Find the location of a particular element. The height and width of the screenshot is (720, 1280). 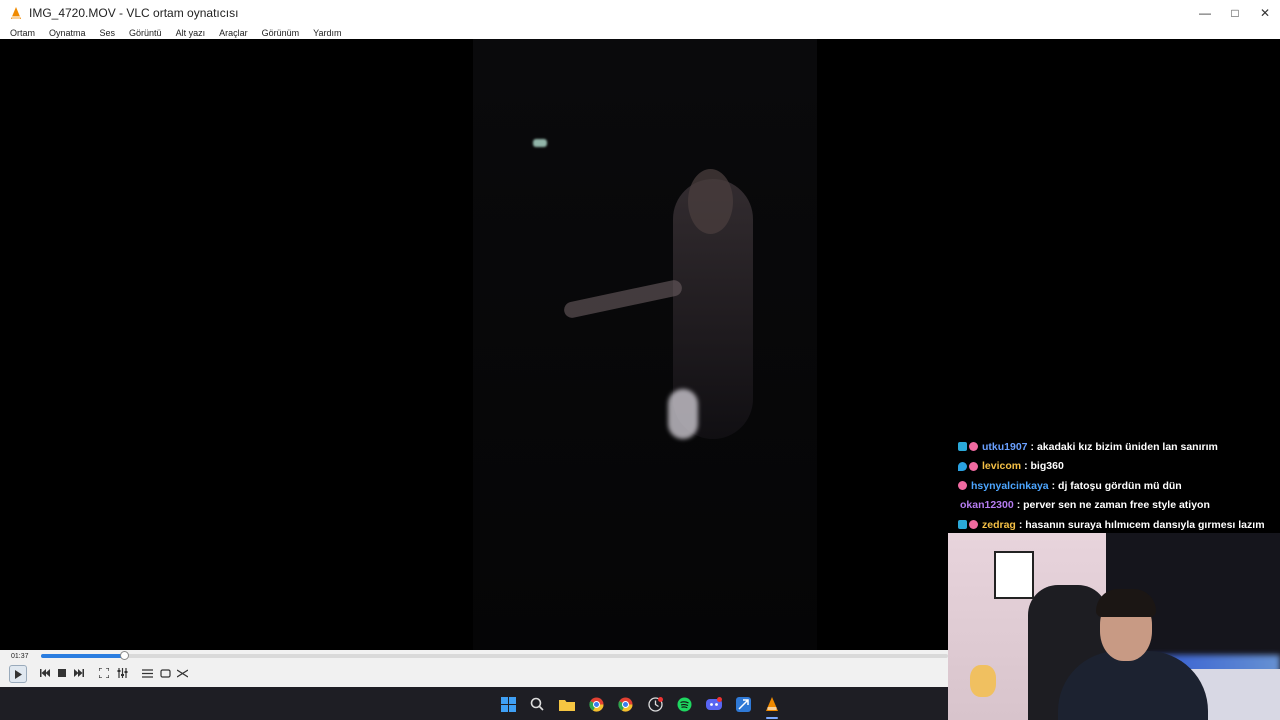

extended-settings-icon is located at coordinates (122, 673).